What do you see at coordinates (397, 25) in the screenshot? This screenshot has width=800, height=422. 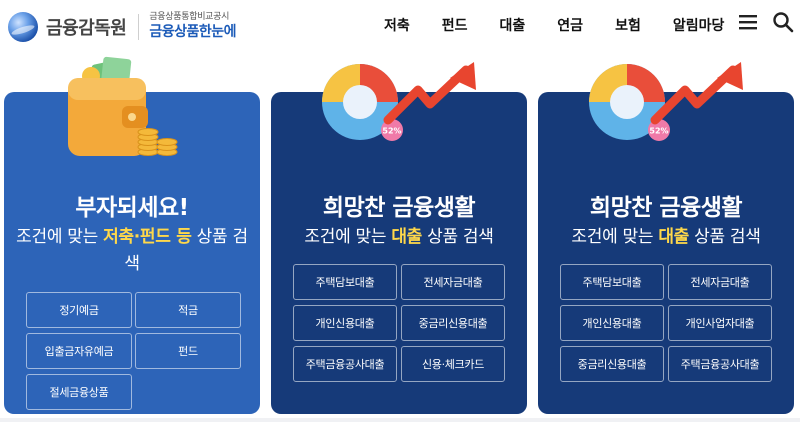 I see `nav-item-savings: 저축` at bounding box center [397, 25].